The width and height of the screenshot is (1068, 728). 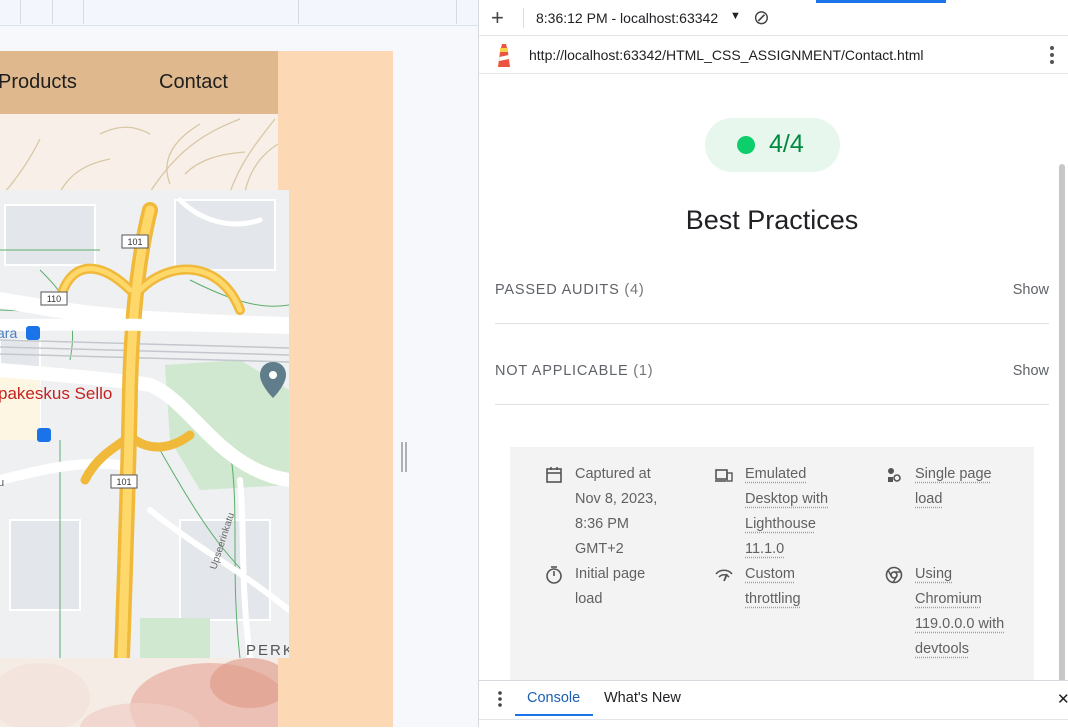 I want to click on devices-icon, so click(x=724, y=475).